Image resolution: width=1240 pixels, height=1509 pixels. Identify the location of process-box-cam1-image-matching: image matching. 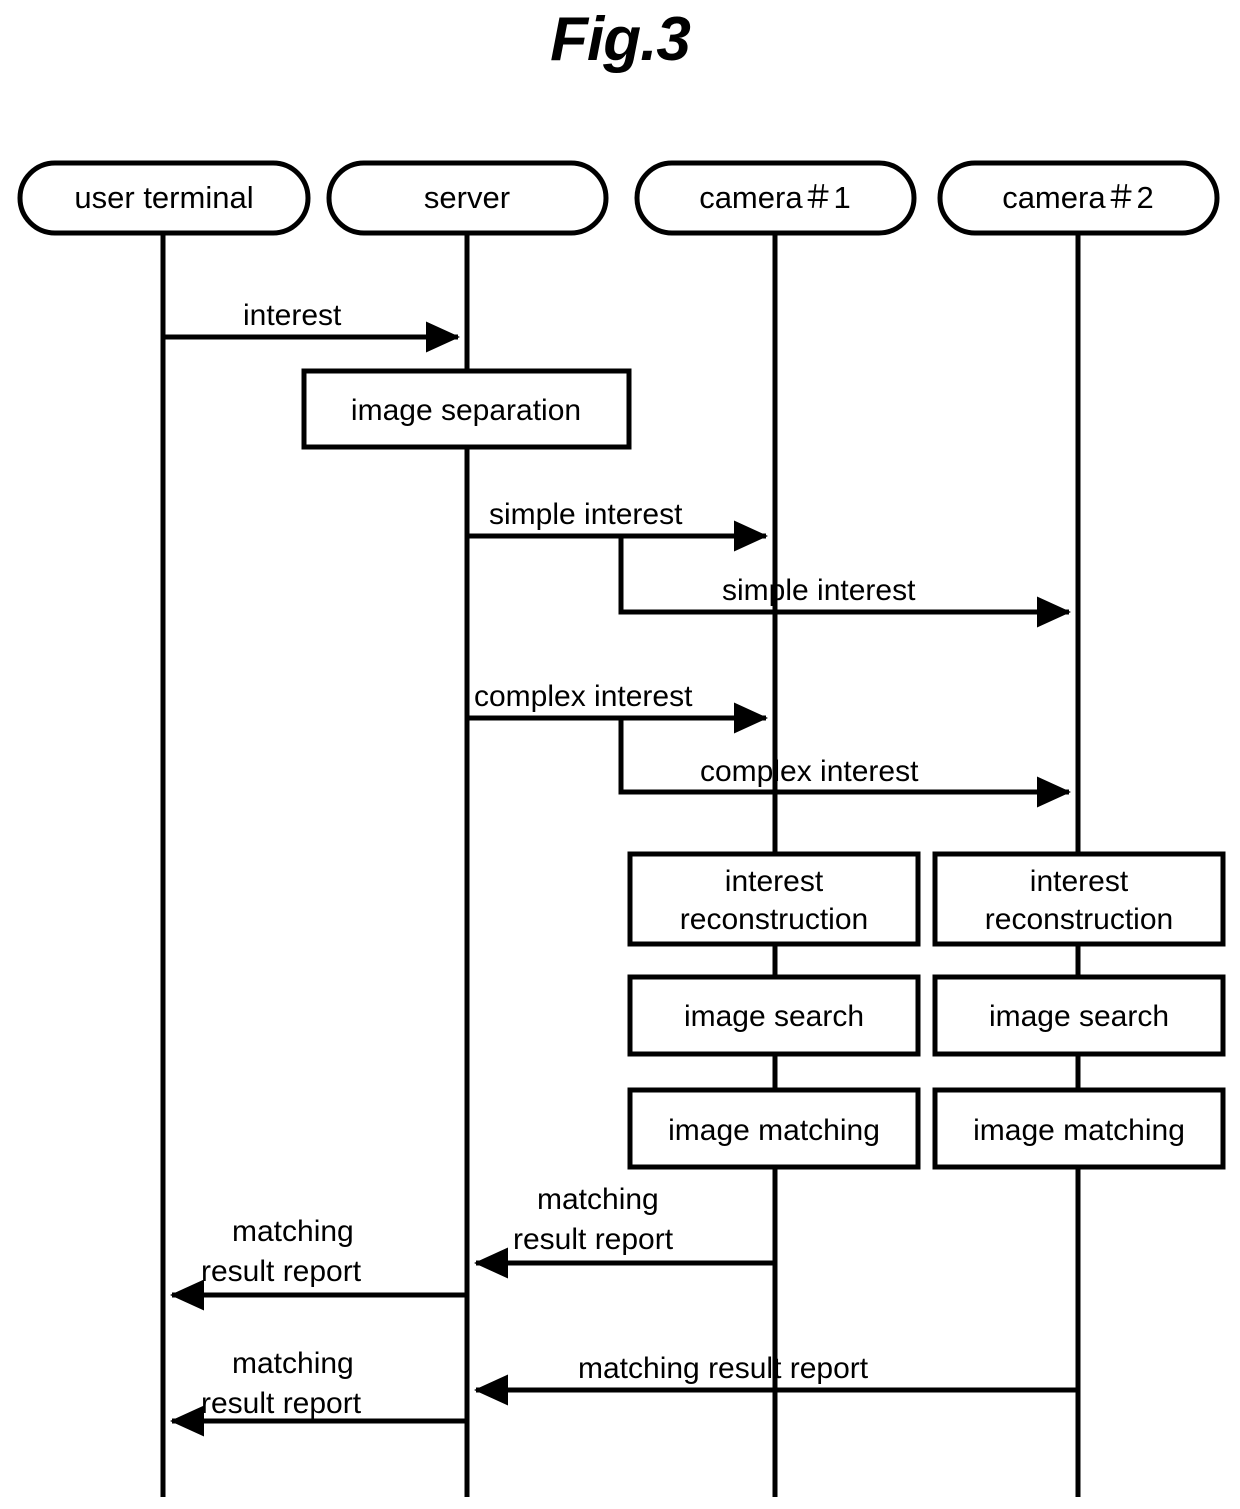
(774, 1128).